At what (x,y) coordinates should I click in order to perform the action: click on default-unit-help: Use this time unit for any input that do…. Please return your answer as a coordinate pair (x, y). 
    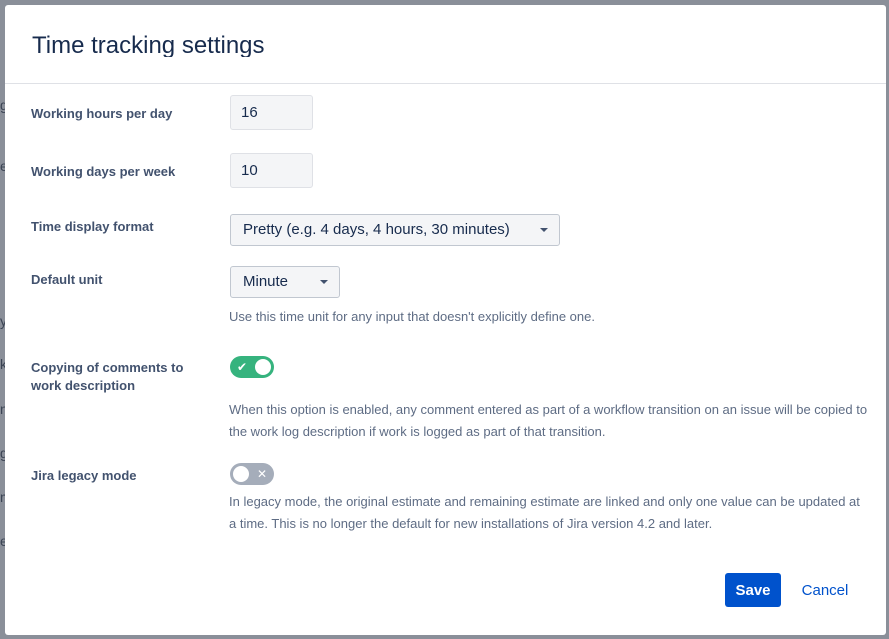
    Looking at the image, I should click on (412, 316).